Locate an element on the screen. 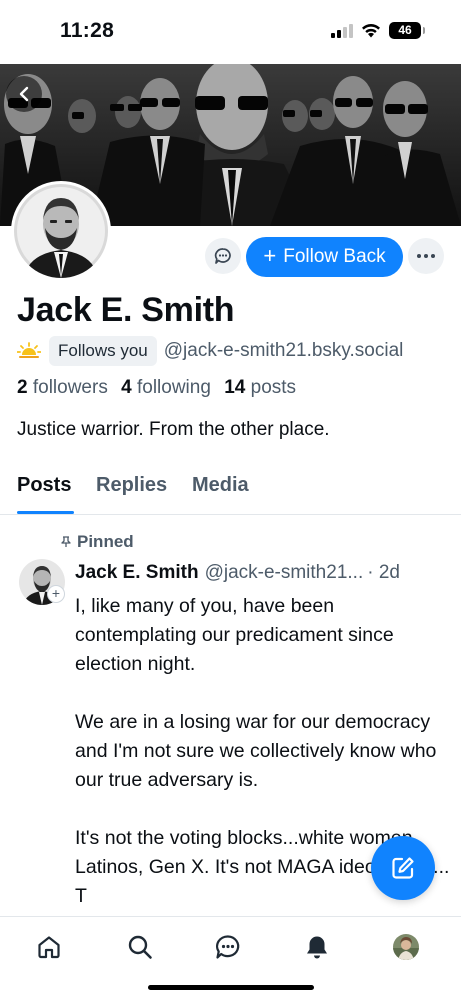  more-options-button is located at coordinates (426, 256).